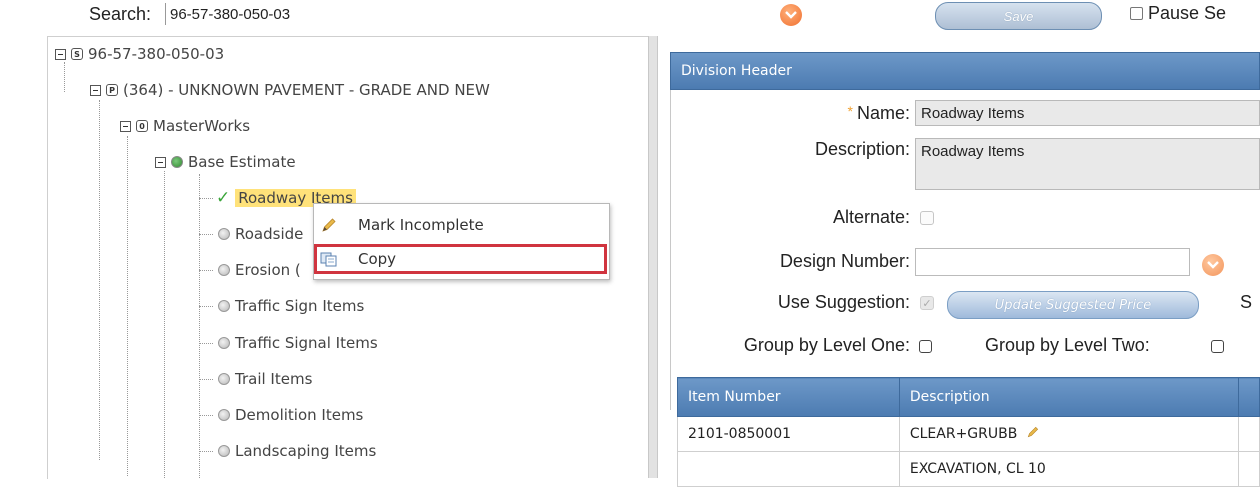 The width and height of the screenshot is (1260, 487). What do you see at coordinates (862, 149) in the screenshot?
I see `description-label: Description:` at bounding box center [862, 149].